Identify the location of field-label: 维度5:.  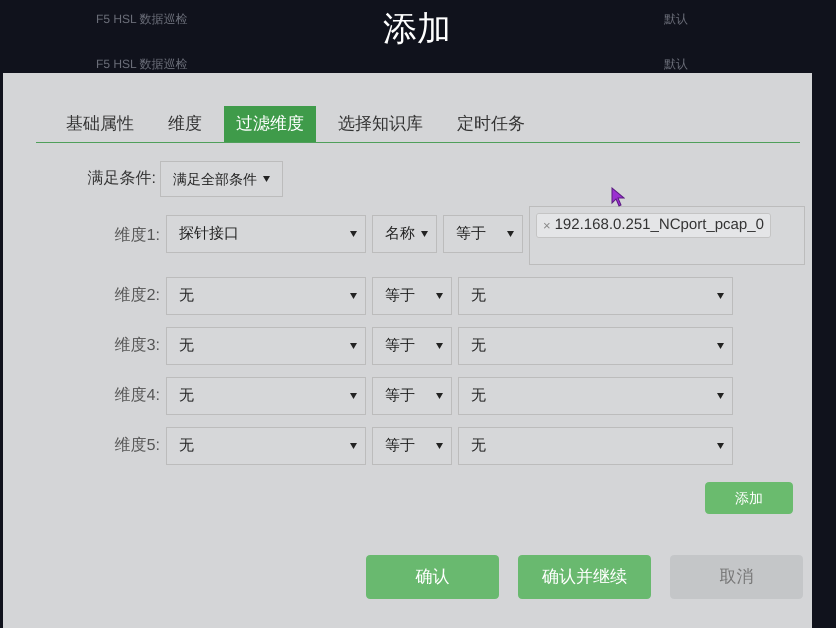
(137, 446).